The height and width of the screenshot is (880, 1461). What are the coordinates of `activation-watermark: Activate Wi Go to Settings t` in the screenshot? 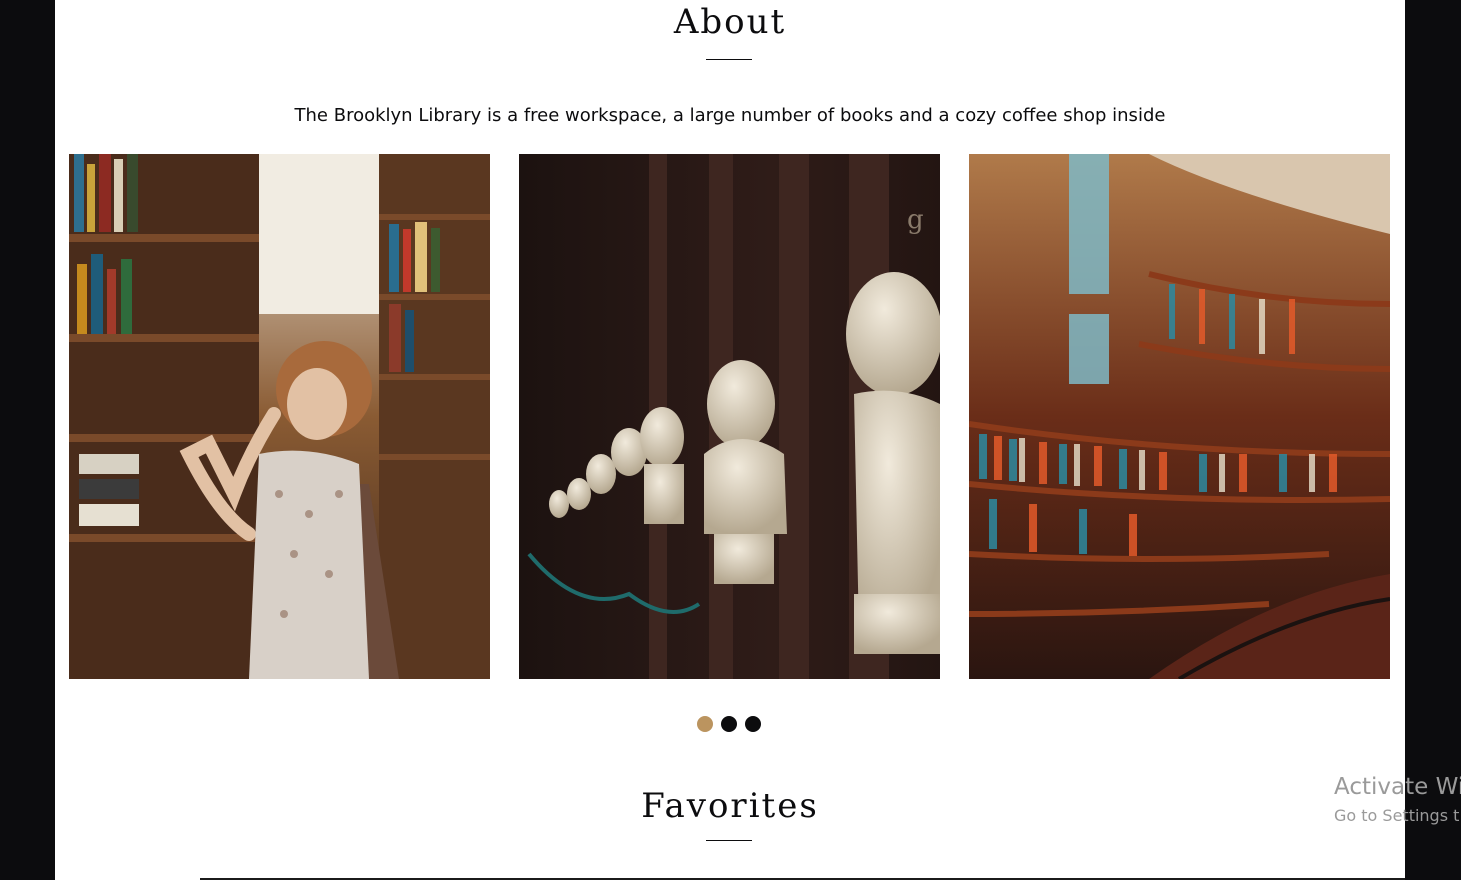 It's located at (1397, 799).